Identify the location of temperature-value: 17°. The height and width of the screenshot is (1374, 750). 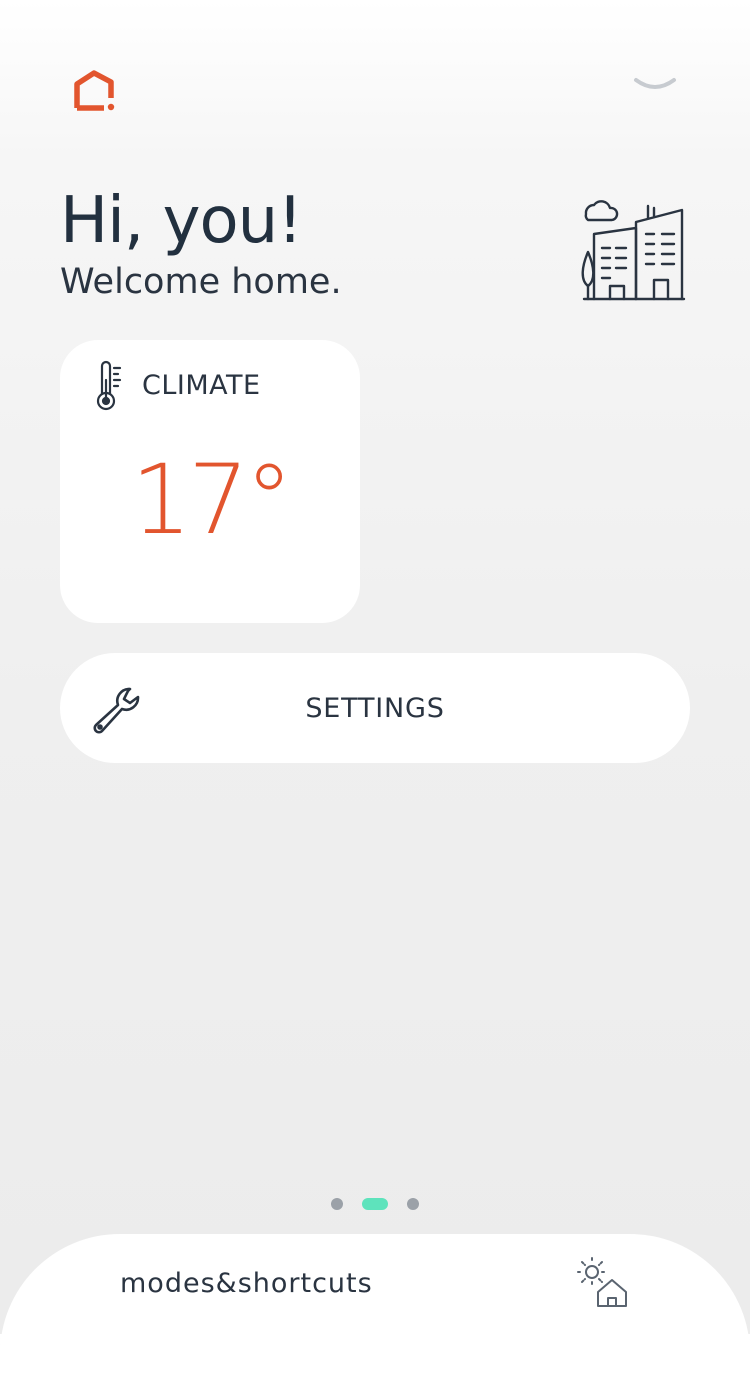
(211, 500).